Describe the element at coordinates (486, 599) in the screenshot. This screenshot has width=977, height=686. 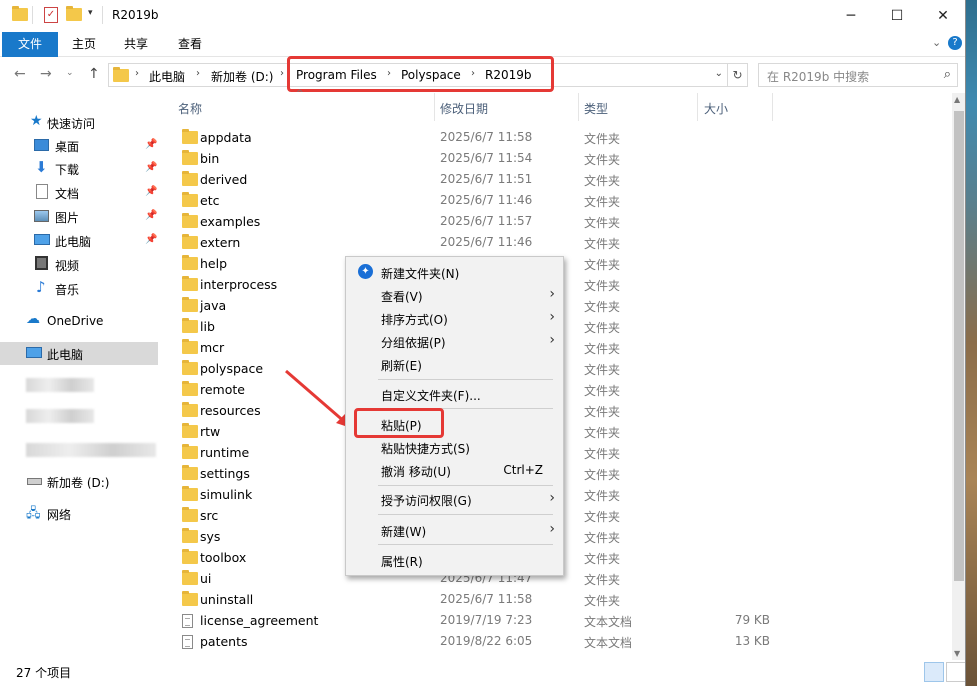
I see `file-date: 2025/6/7 11:58` at that location.